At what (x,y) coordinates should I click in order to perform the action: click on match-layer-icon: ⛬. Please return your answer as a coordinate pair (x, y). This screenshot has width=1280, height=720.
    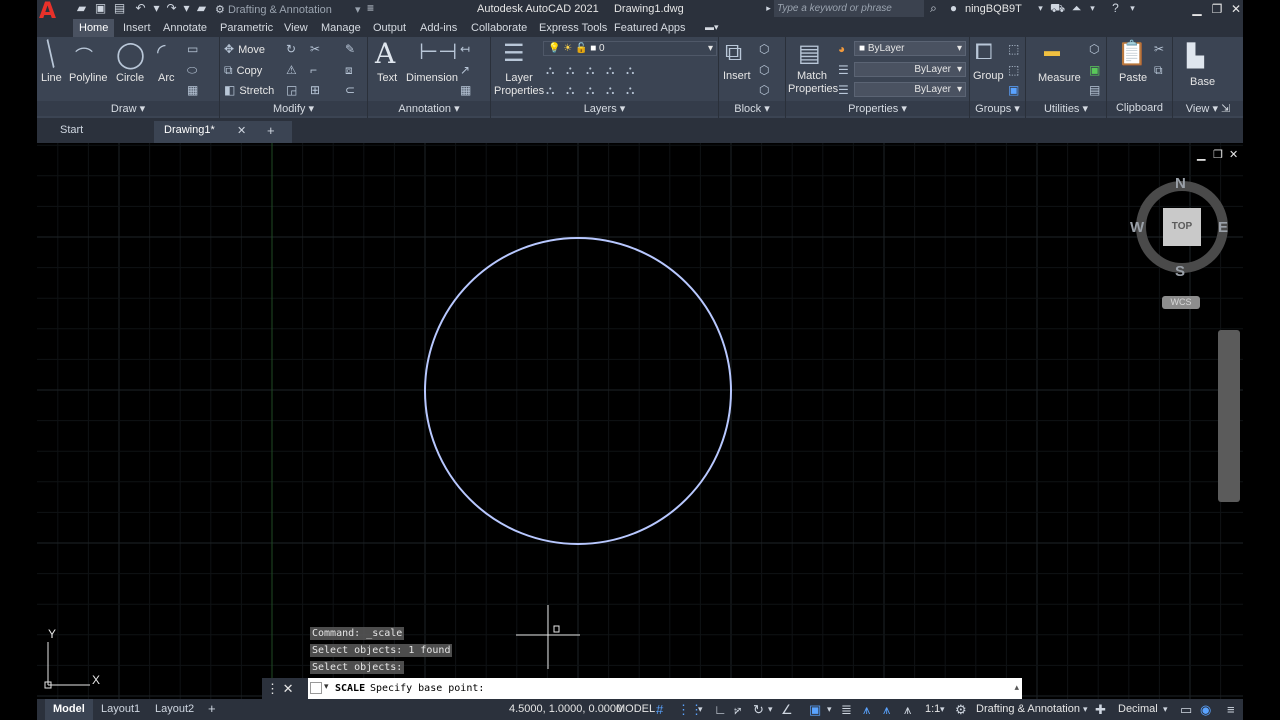
    Looking at the image, I should click on (570, 90).